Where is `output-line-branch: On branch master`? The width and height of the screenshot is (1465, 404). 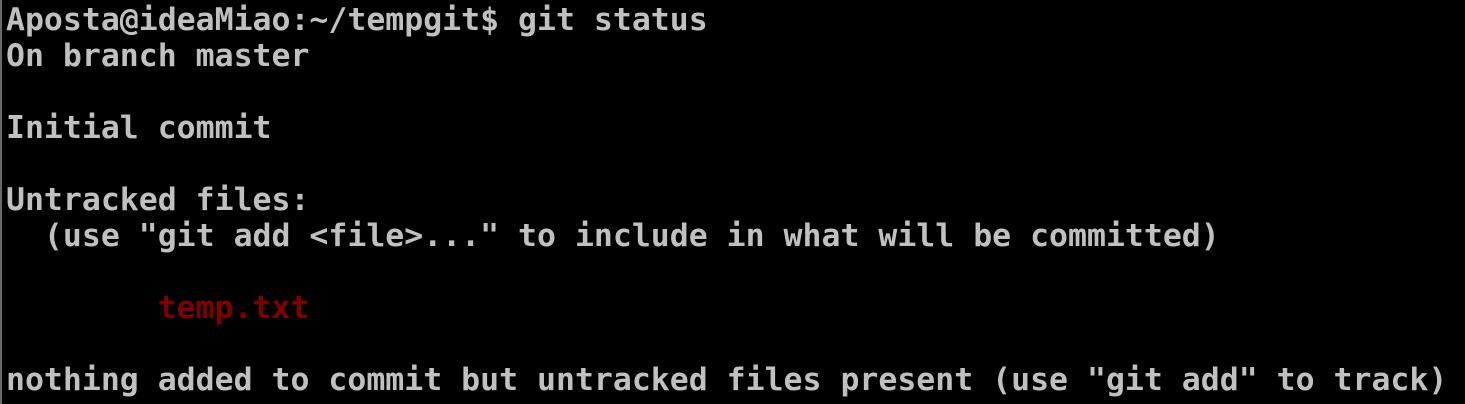
output-line-branch: On branch master is located at coordinates (158, 56).